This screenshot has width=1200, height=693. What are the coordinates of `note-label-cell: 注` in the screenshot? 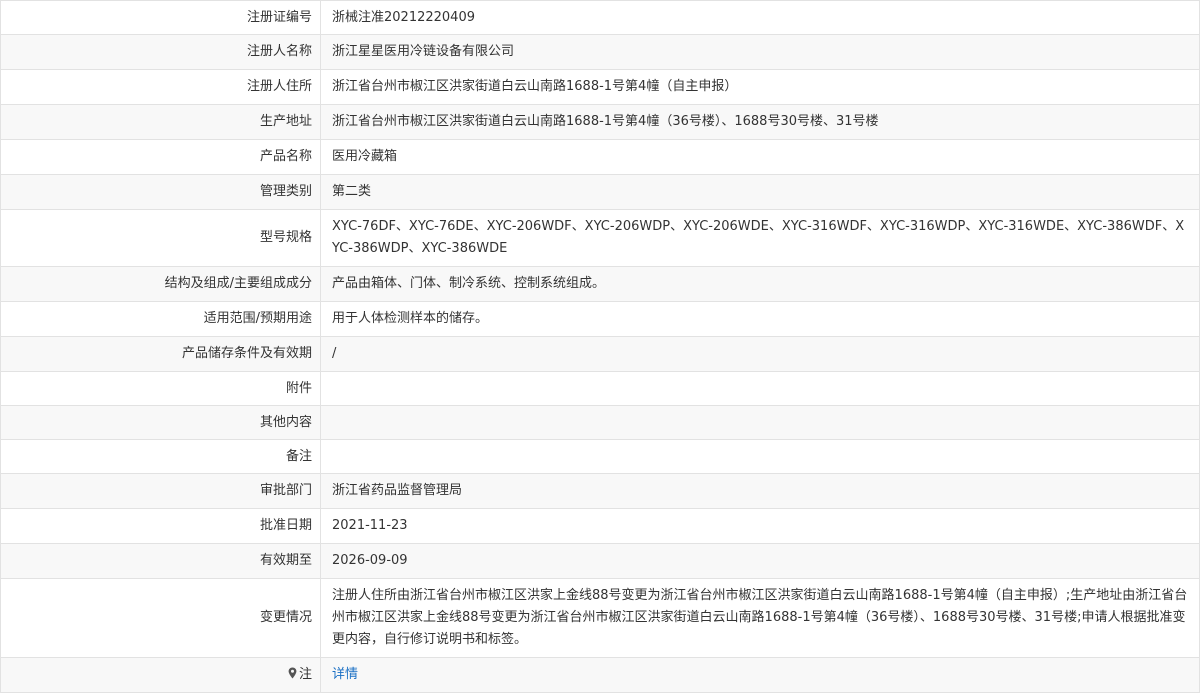 It's located at (160, 675).